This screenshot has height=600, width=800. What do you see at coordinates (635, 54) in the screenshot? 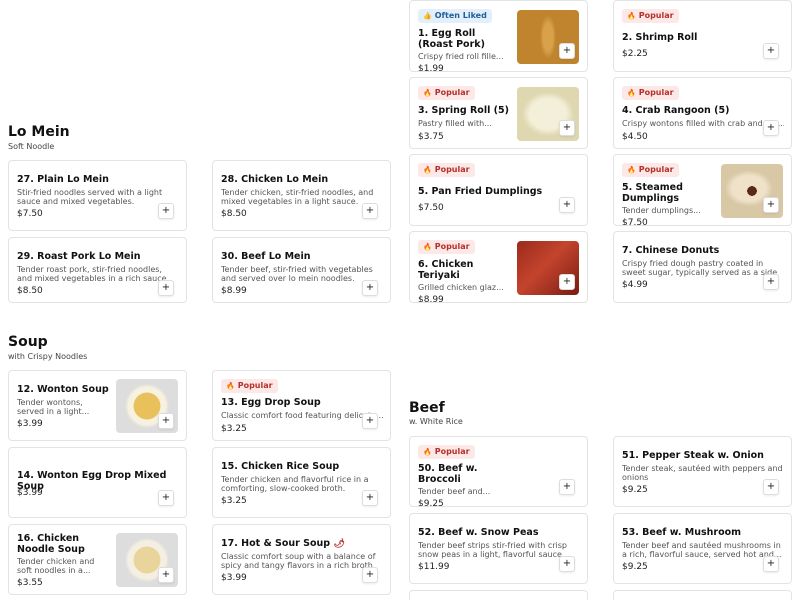
I see `item-price: $2.25` at bounding box center [635, 54].